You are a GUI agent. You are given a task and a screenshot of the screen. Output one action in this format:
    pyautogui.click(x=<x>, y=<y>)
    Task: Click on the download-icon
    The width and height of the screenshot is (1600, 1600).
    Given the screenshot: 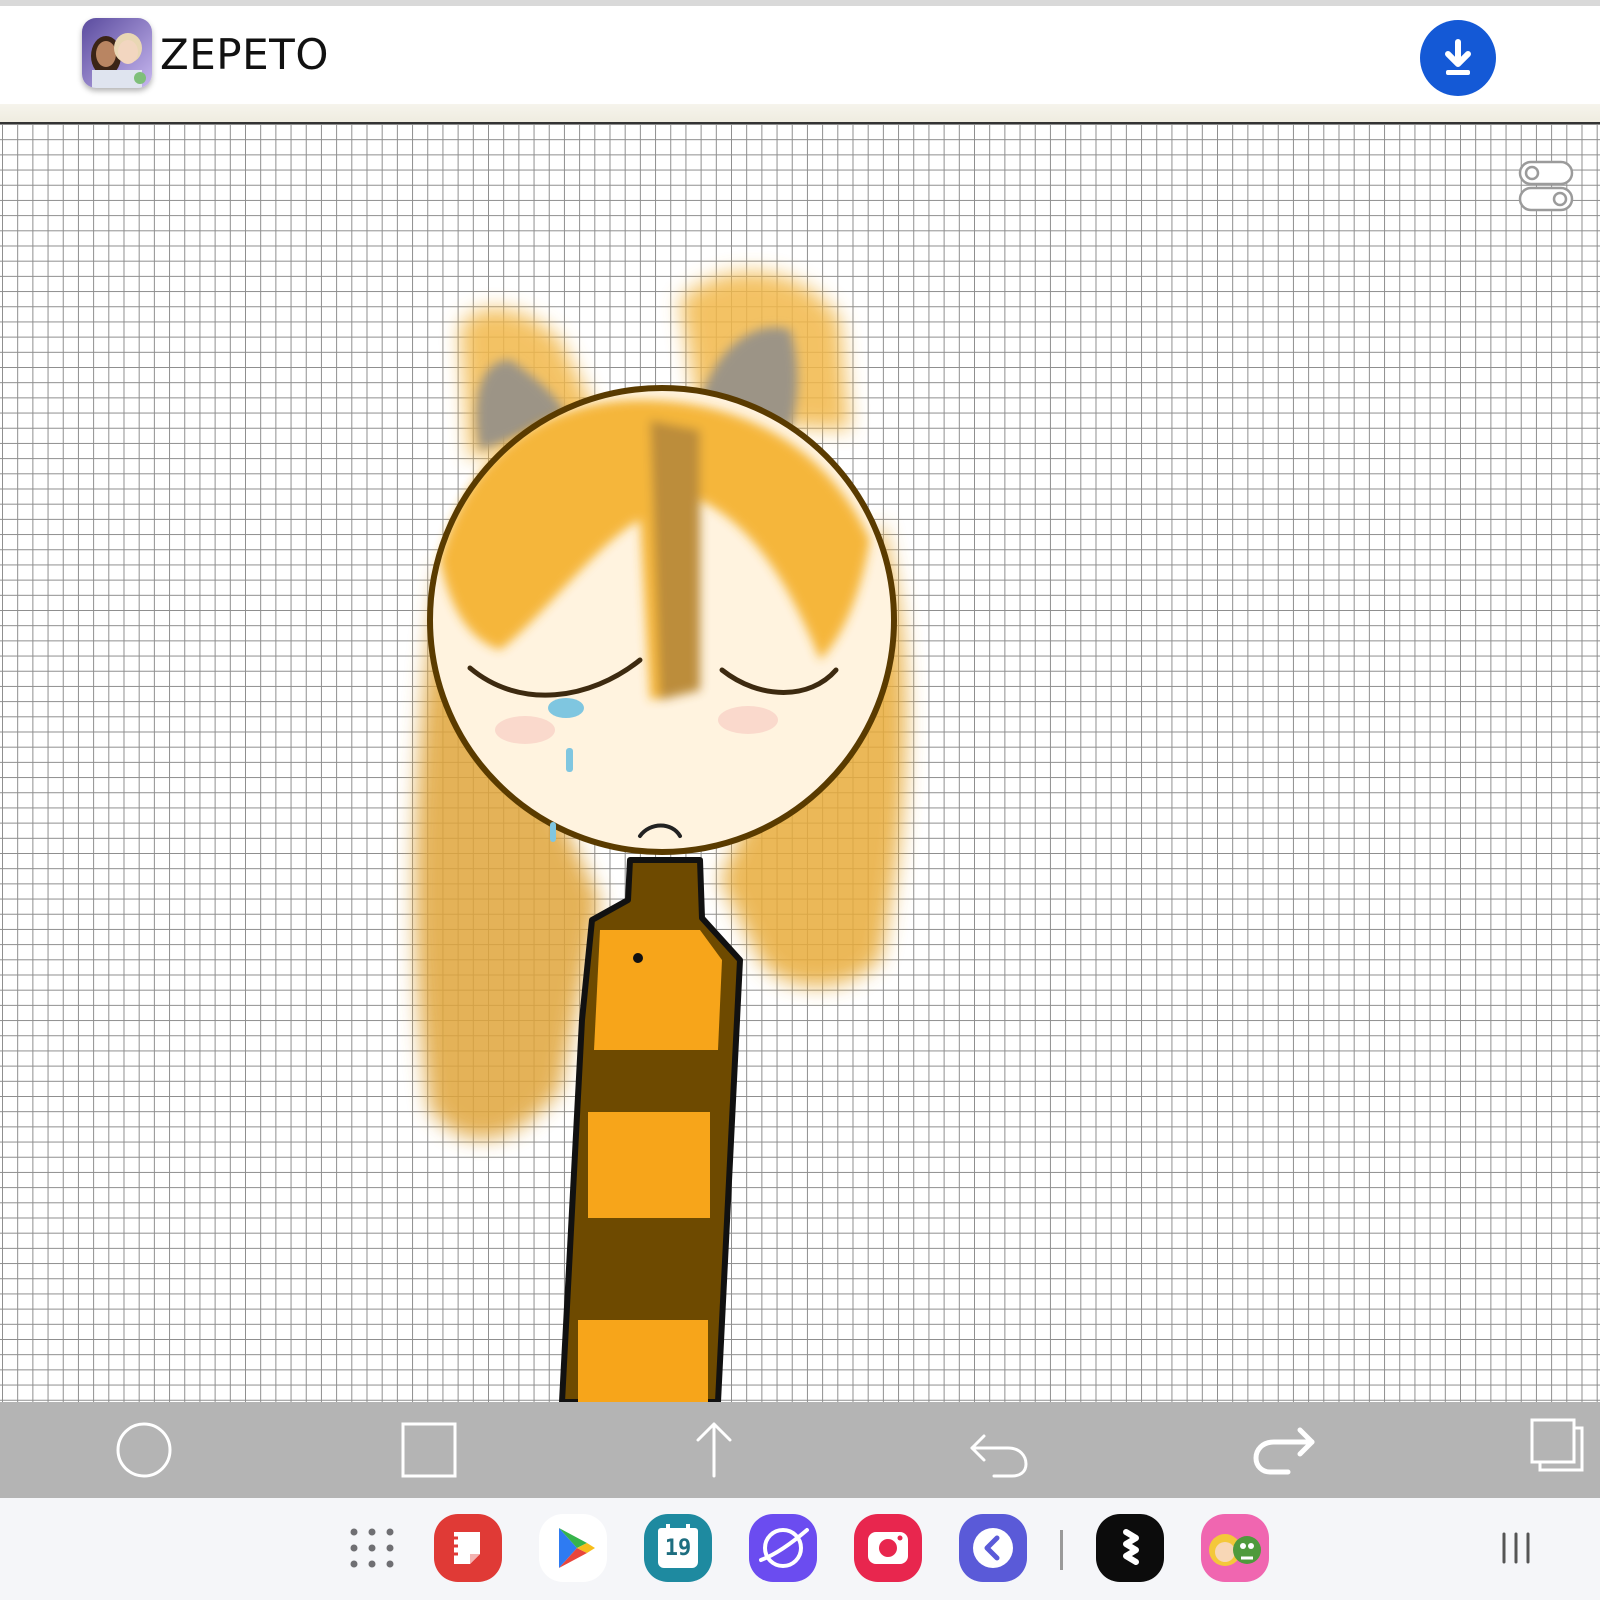 What is the action you would take?
    pyautogui.click(x=1458, y=57)
    